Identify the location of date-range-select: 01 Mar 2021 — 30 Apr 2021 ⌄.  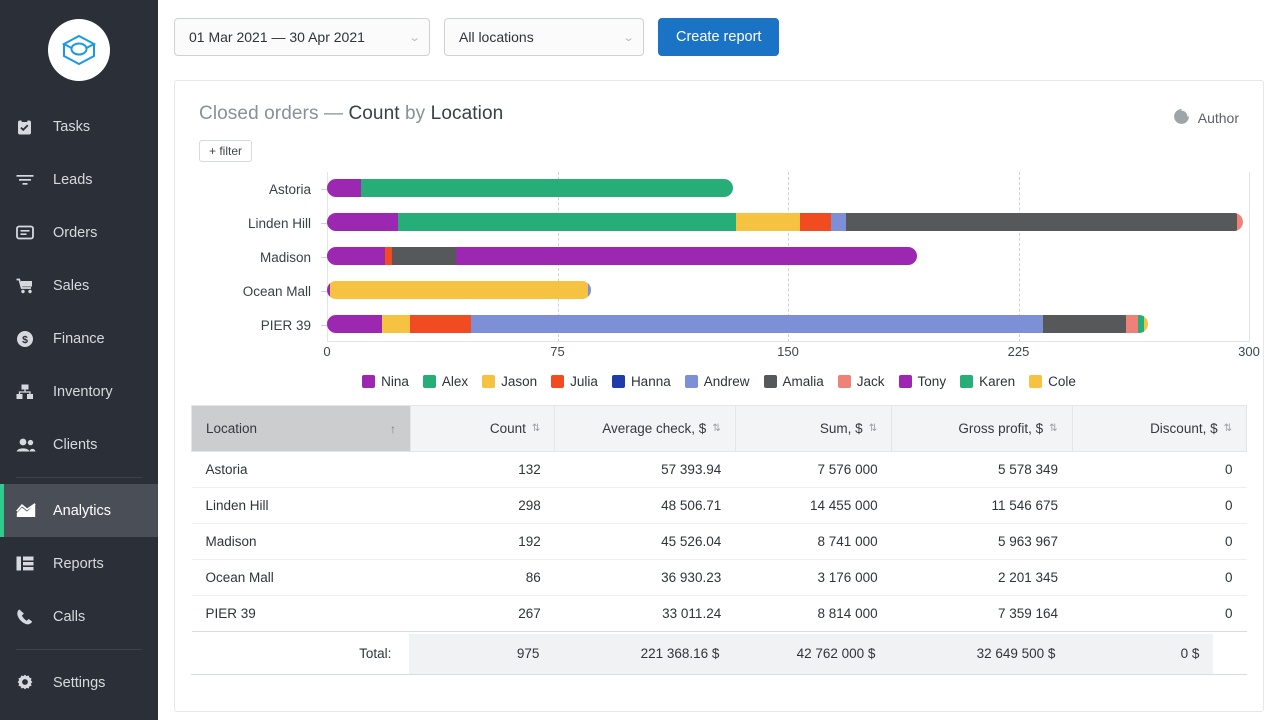
(302, 37).